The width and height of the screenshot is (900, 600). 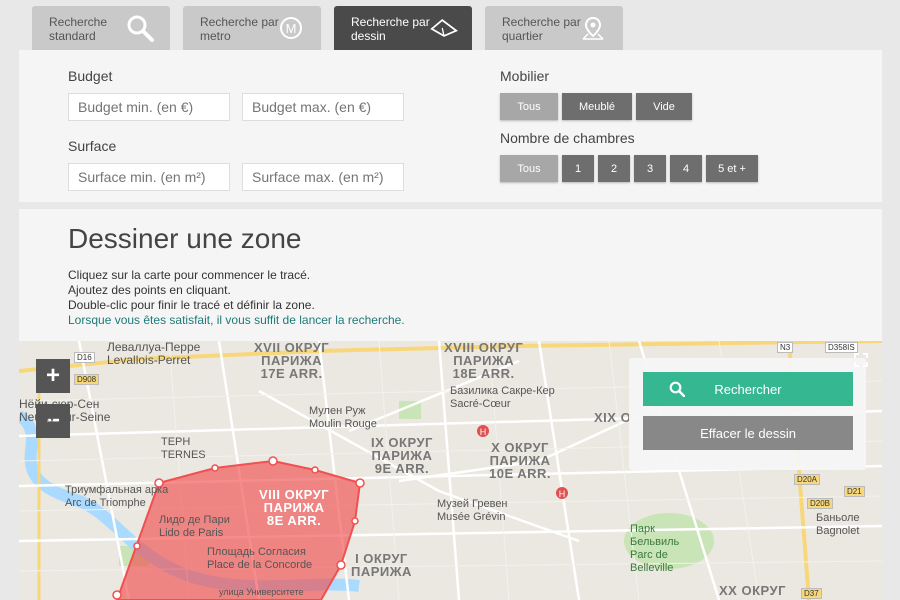 I want to click on map-label-street: улица Университете, so click(x=261, y=592).